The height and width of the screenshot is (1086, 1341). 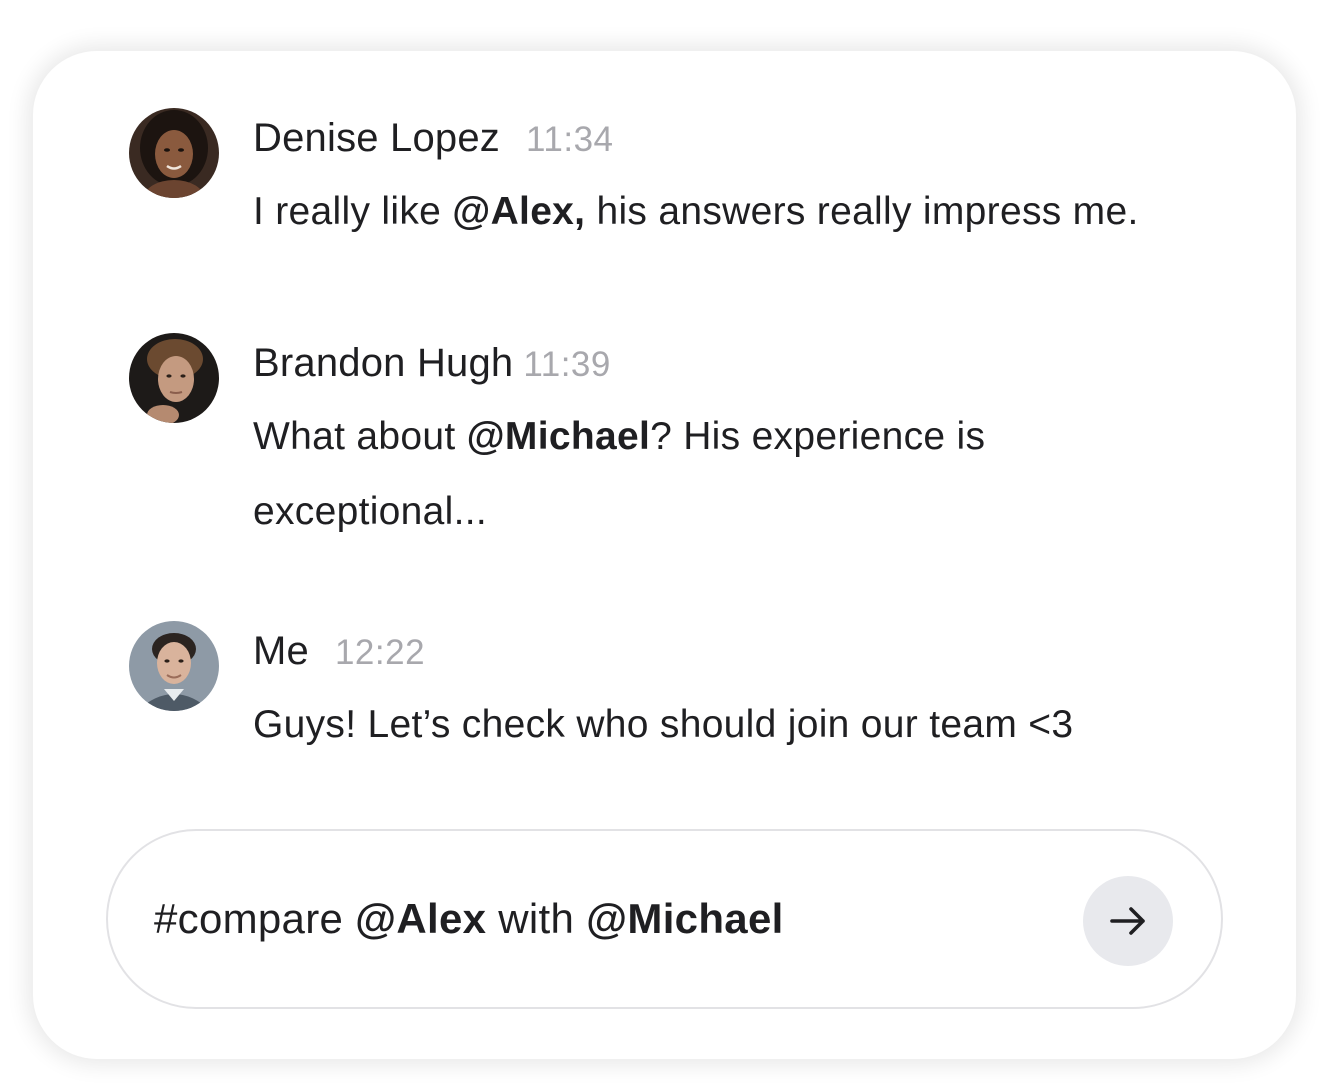 What do you see at coordinates (353, 211) in the screenshot?
I see `message-text-part: I really like` at bounding box center [353, 211].